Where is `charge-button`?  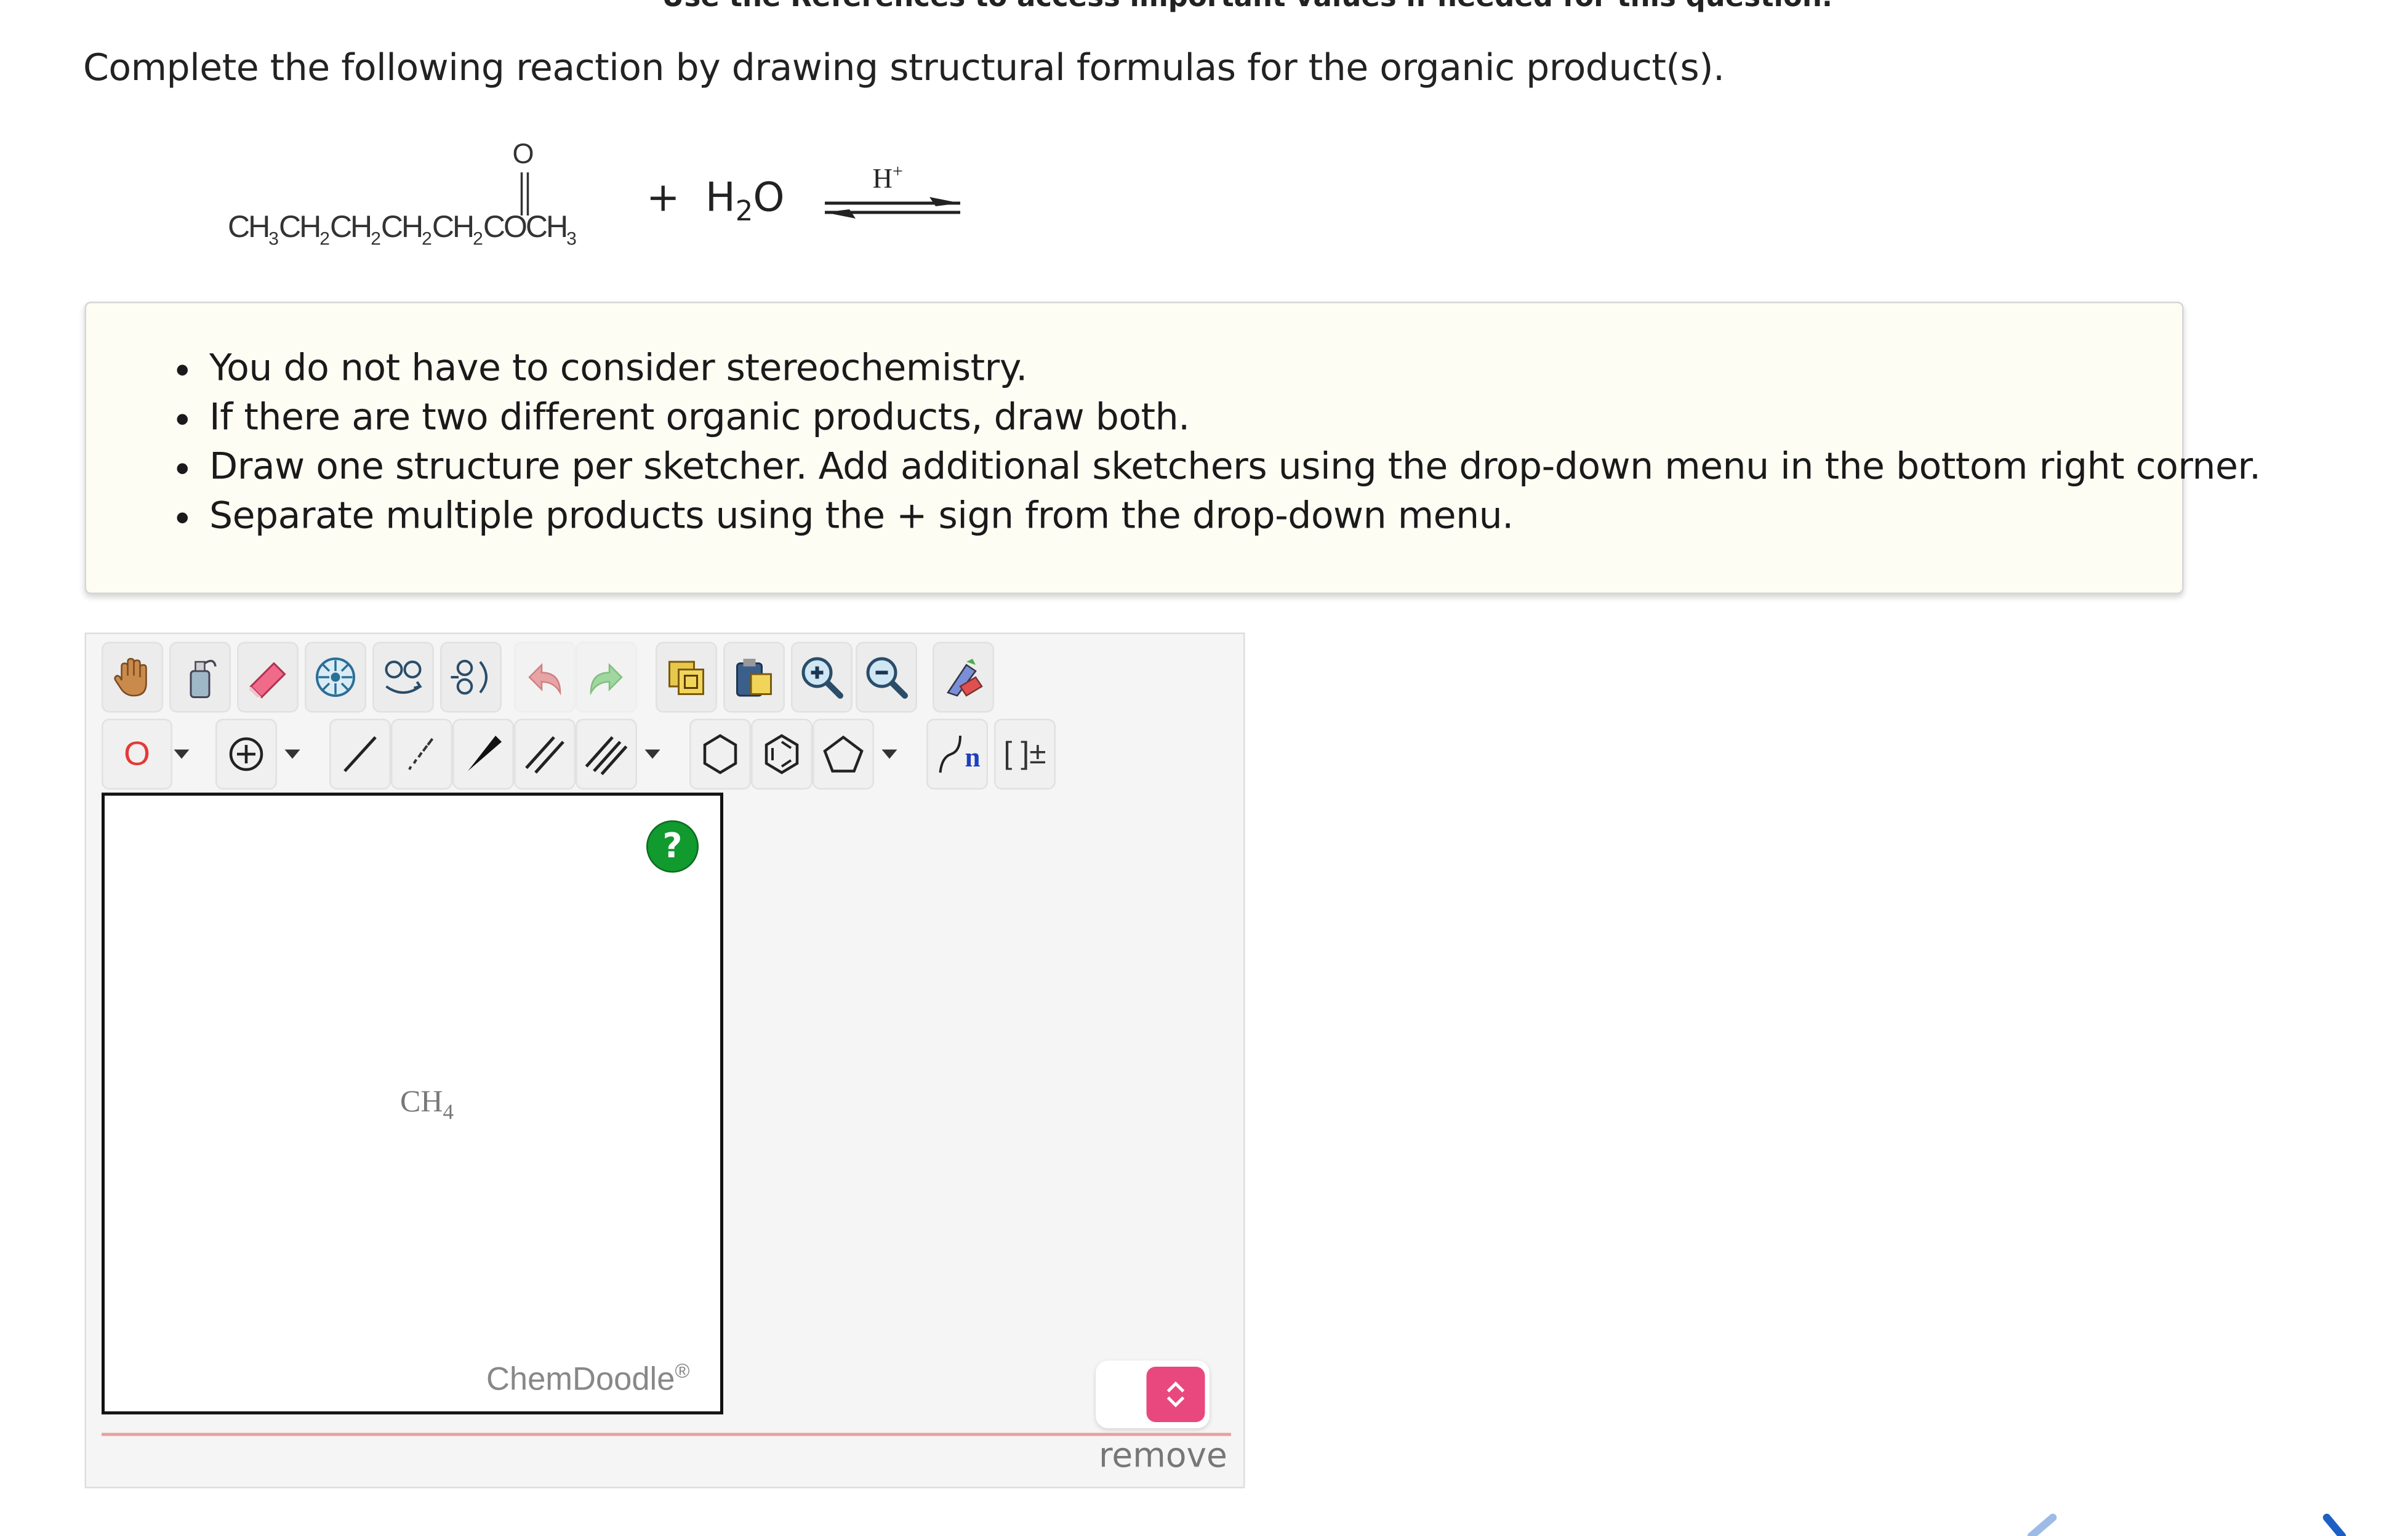
charge-button is located at coordinates (246, 754).